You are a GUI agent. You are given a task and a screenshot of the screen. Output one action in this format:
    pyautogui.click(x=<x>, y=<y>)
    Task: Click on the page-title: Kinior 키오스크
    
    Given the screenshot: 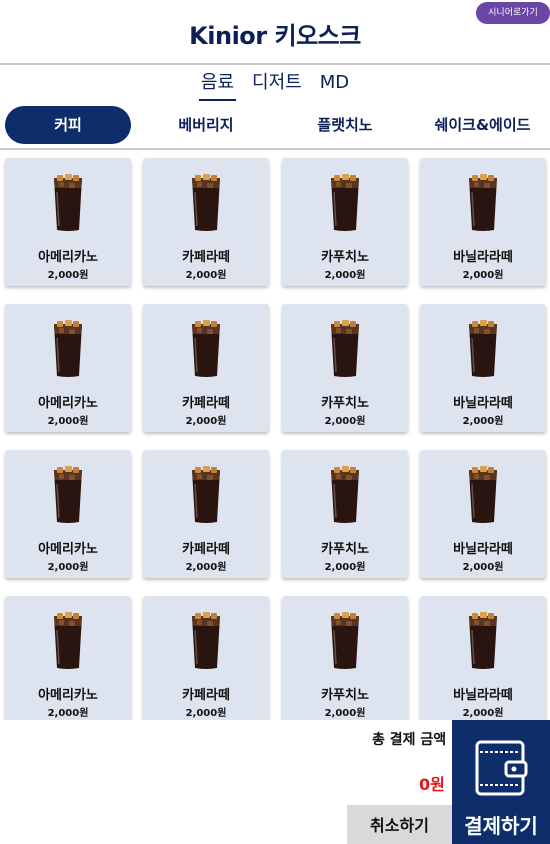 What is the action you would take?
    pyautogui.click(x=275, y=36)
    